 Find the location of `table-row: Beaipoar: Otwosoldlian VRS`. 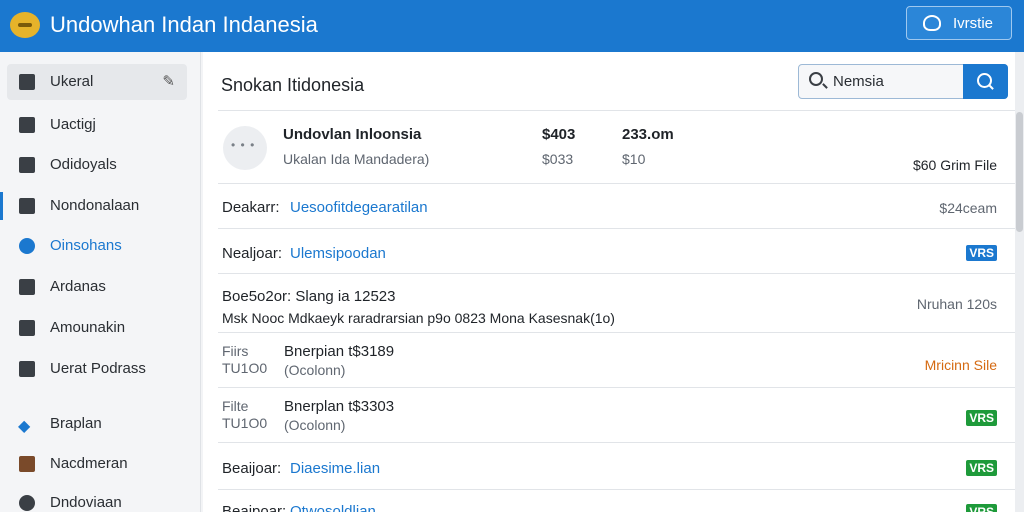

table-row: Beaipoar: Otwosoldlian VRS is located at coordinates (616, 501).